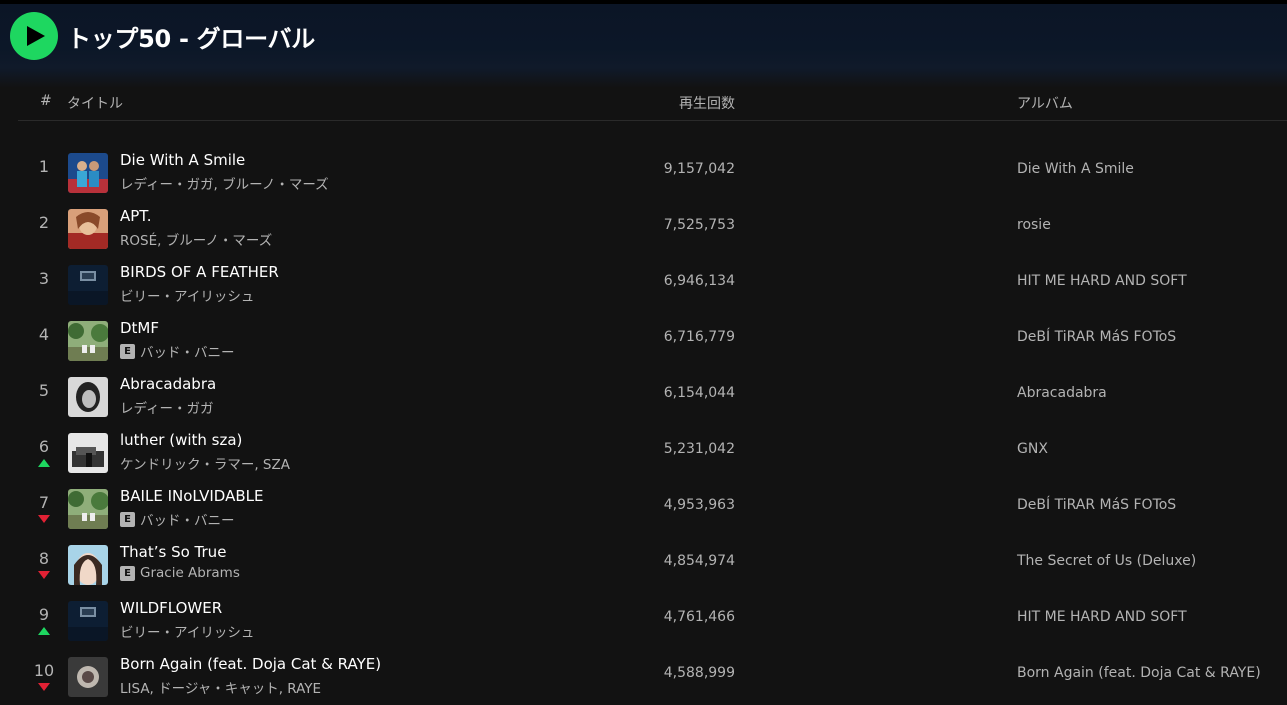 This screenshot has width=1287, height=705. What do you see at coordinates (699, 281) in the screenshot?
I see `track-plays: 6,946,134` at bounding box center [699, 281].